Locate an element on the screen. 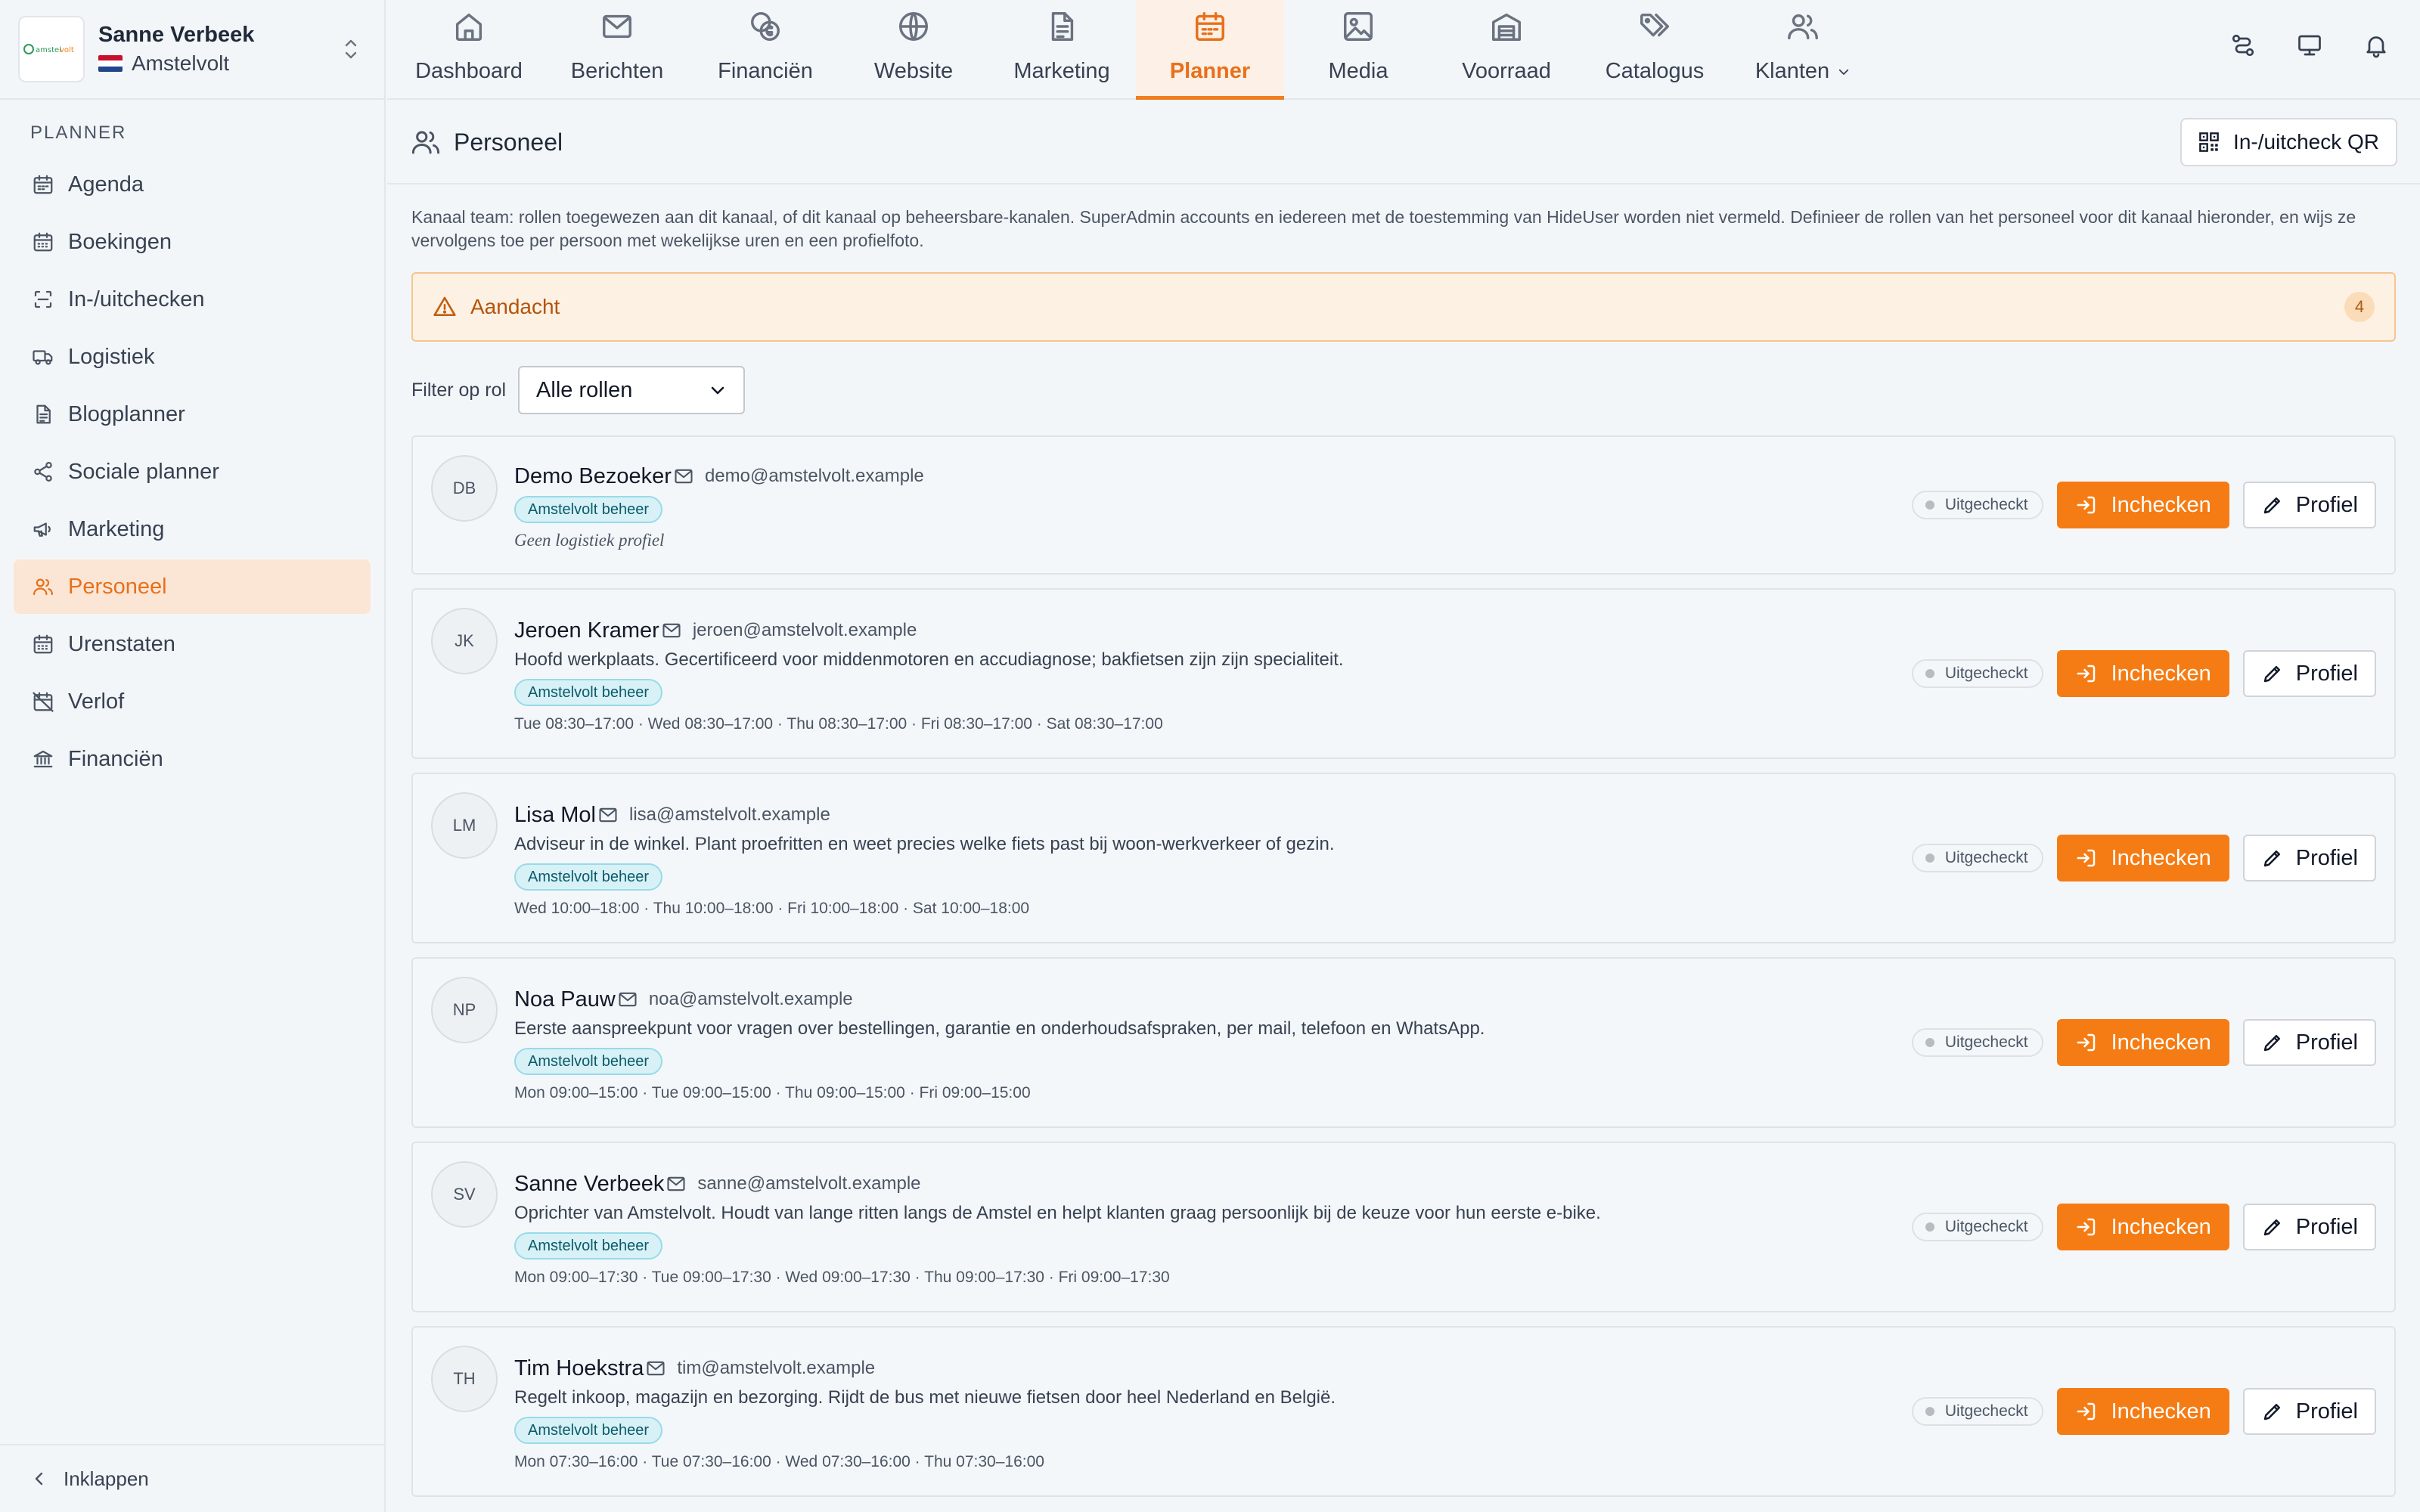 Image resolution: width=2420 pixels, height=1512 pixels. role-filter-value: Alle rollen is located at coordinates (584, 389).